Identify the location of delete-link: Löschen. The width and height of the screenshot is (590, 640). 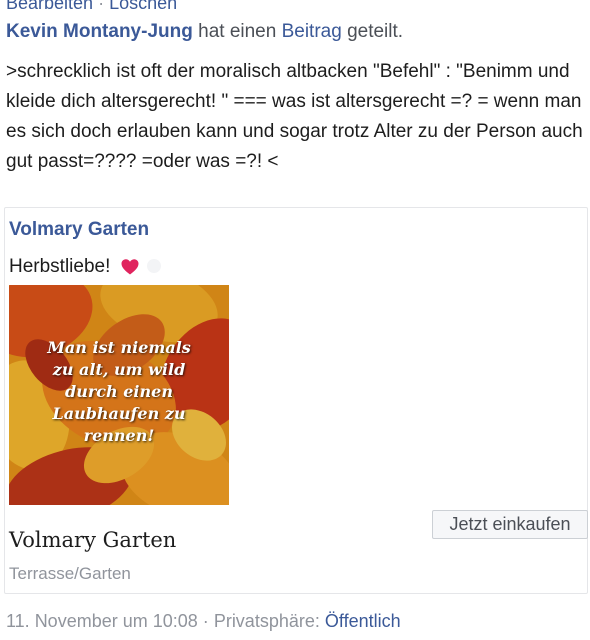
(143, 6).